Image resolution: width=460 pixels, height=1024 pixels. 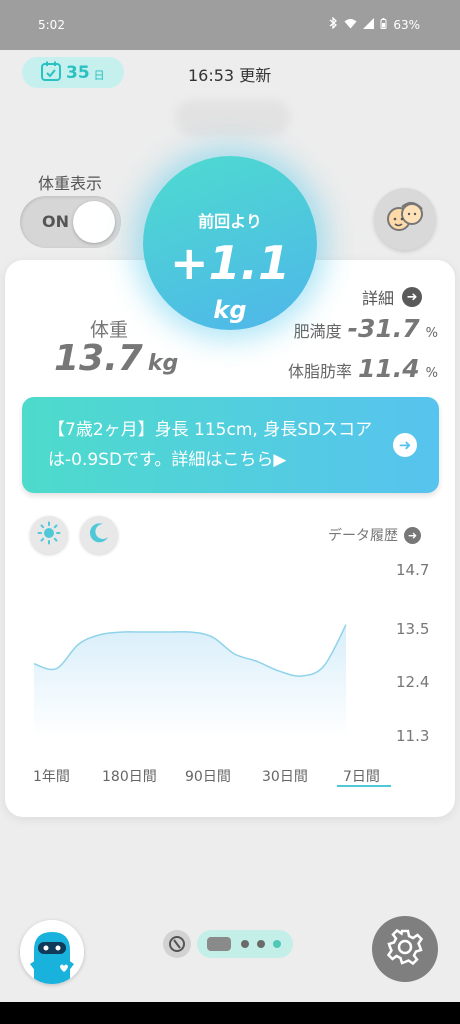 I want to click on period-tab: 180日間, so click(x=129, y=776).